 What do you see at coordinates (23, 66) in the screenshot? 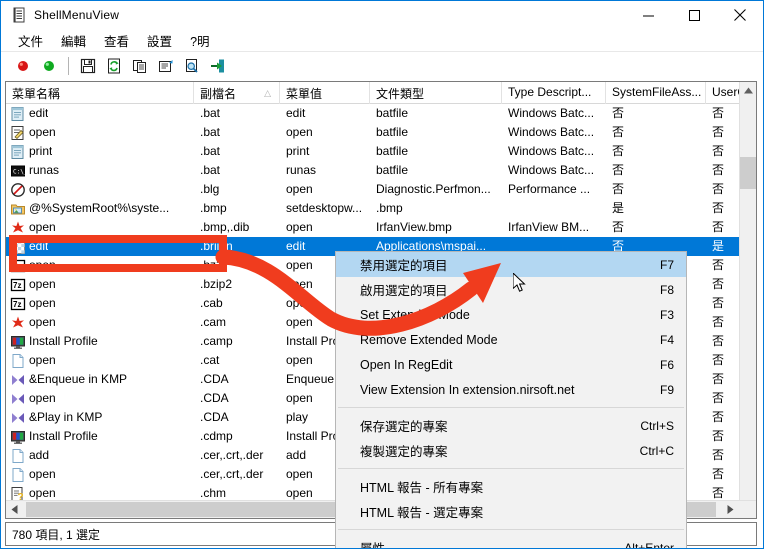
I see `disable-item-icon` at bounding box center [23, 66].